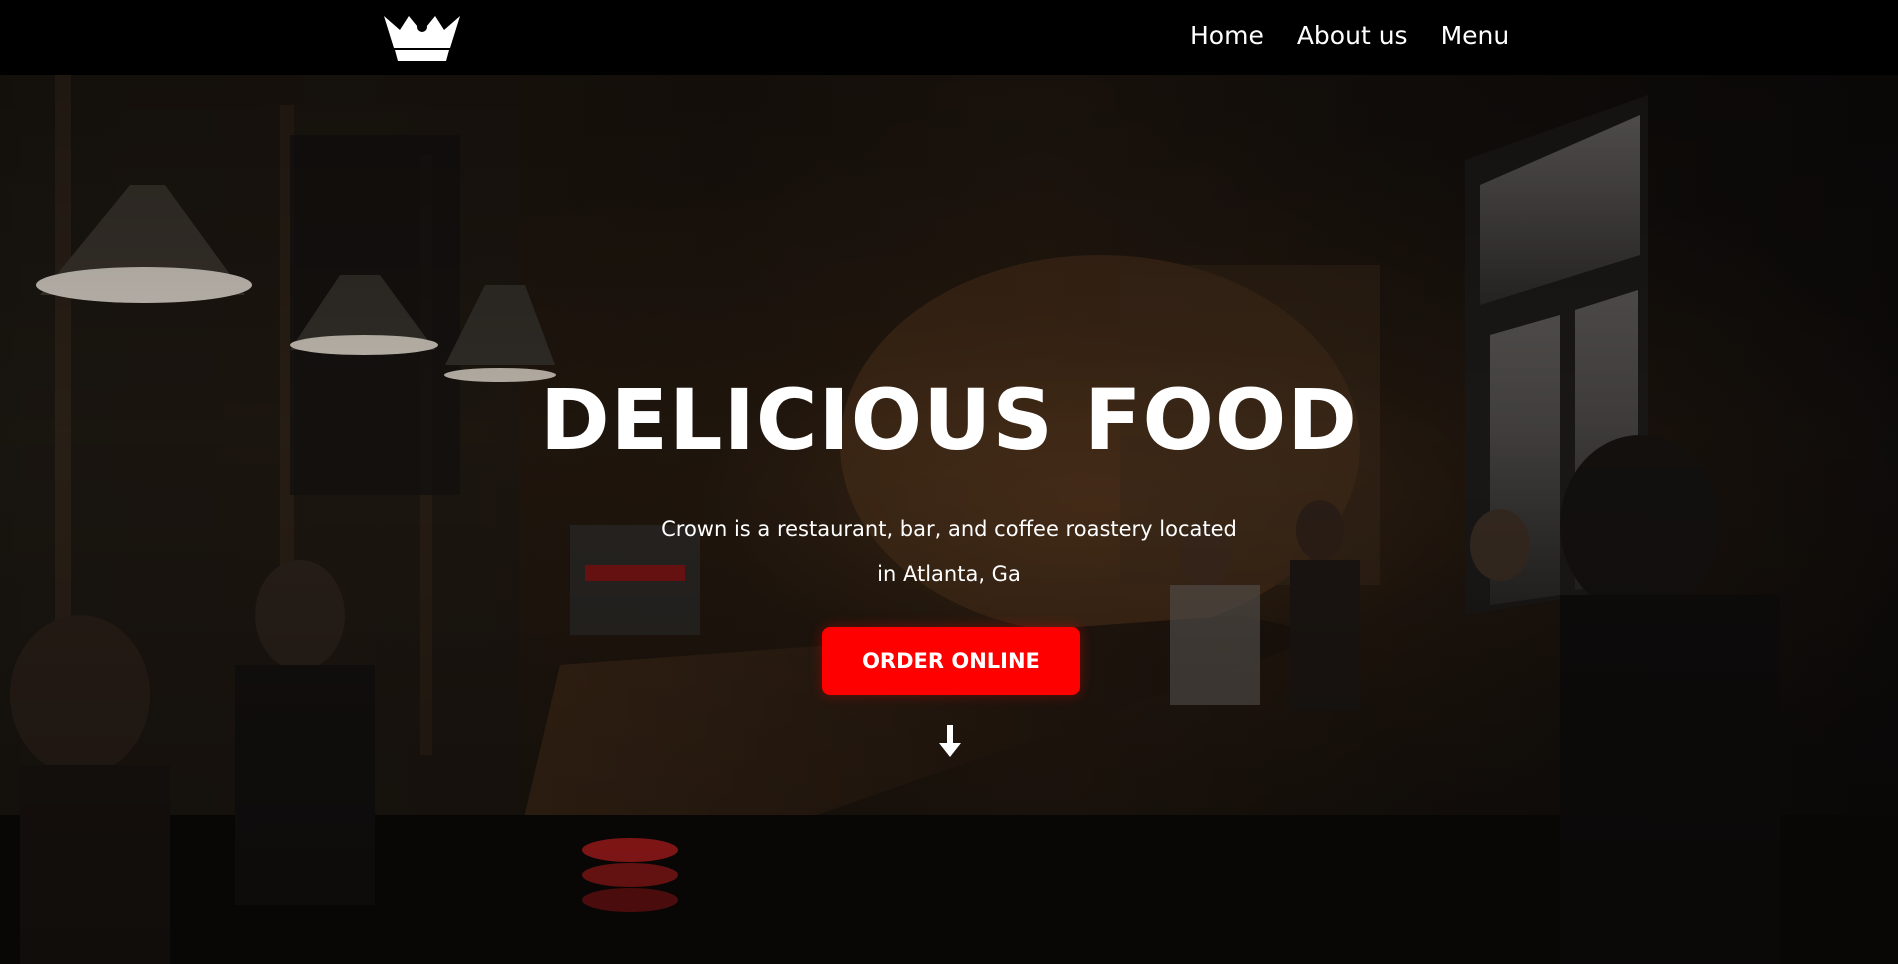  Describe the element at coordinates (1227, 36) in the screenshot. I see `nav-home-link: Home` at that location.